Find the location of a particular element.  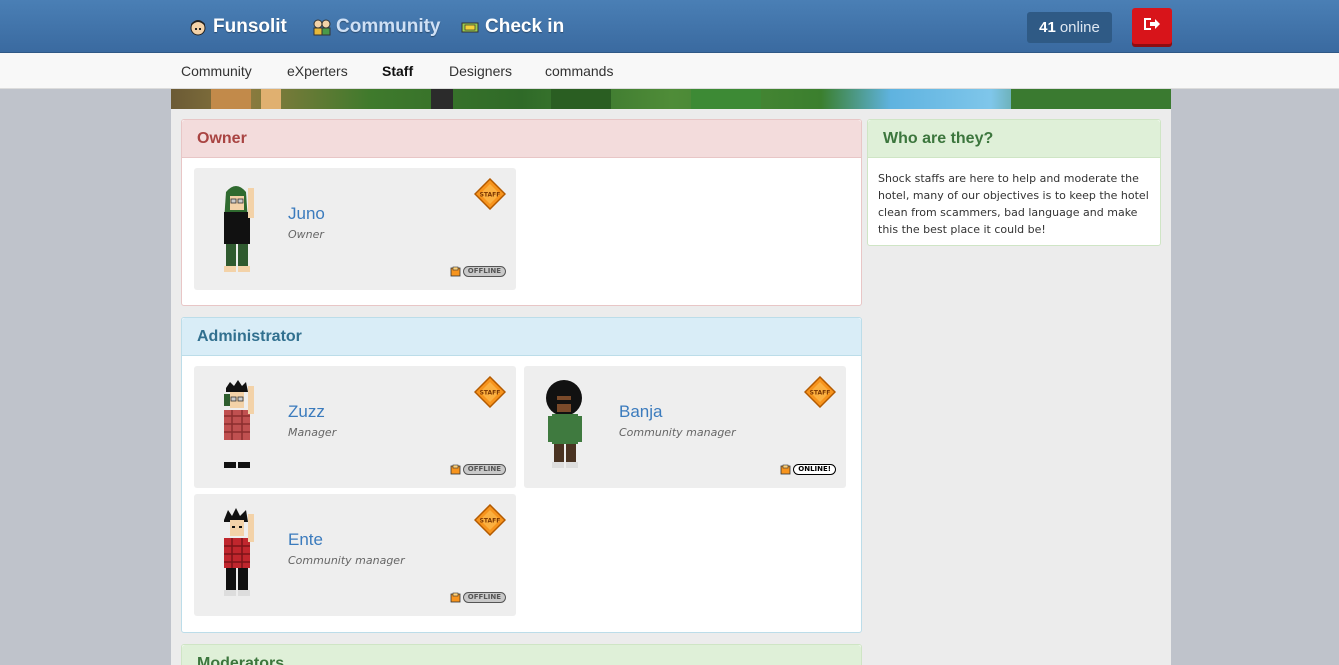

status-text: ONLINE! is located at coordinates (814, 469).